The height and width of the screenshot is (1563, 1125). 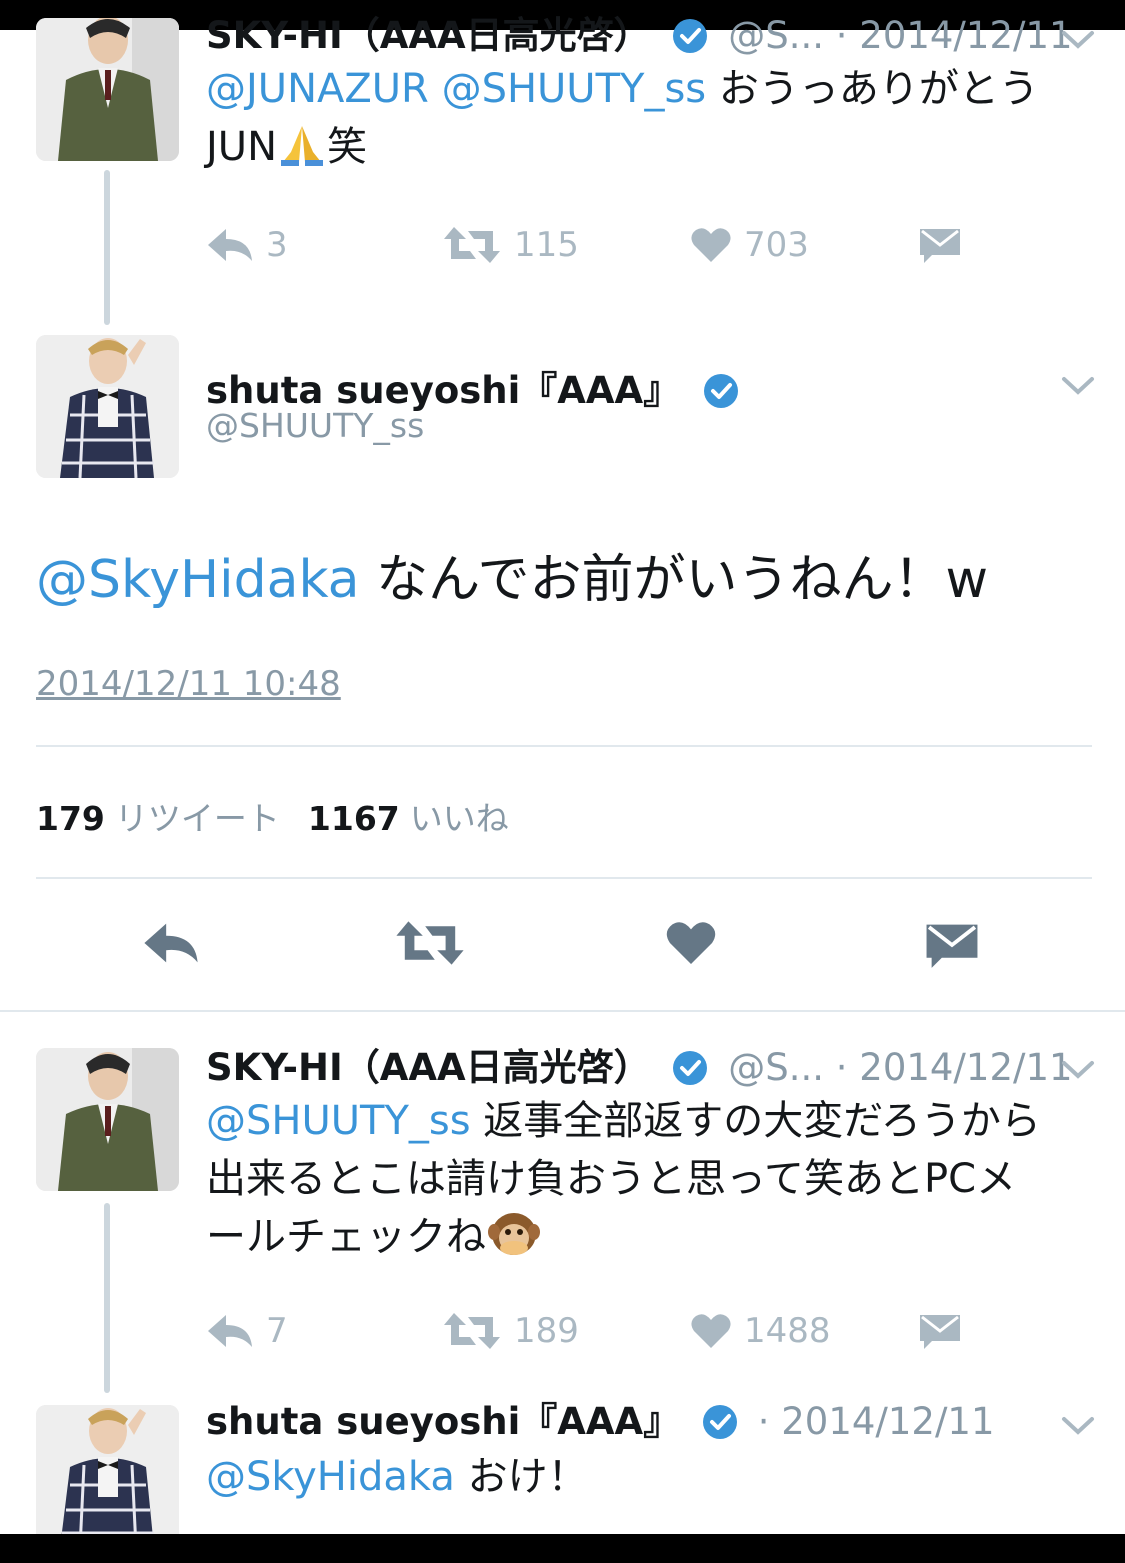 I want to click on like-button: 1488, so click(x=760, y=1331).